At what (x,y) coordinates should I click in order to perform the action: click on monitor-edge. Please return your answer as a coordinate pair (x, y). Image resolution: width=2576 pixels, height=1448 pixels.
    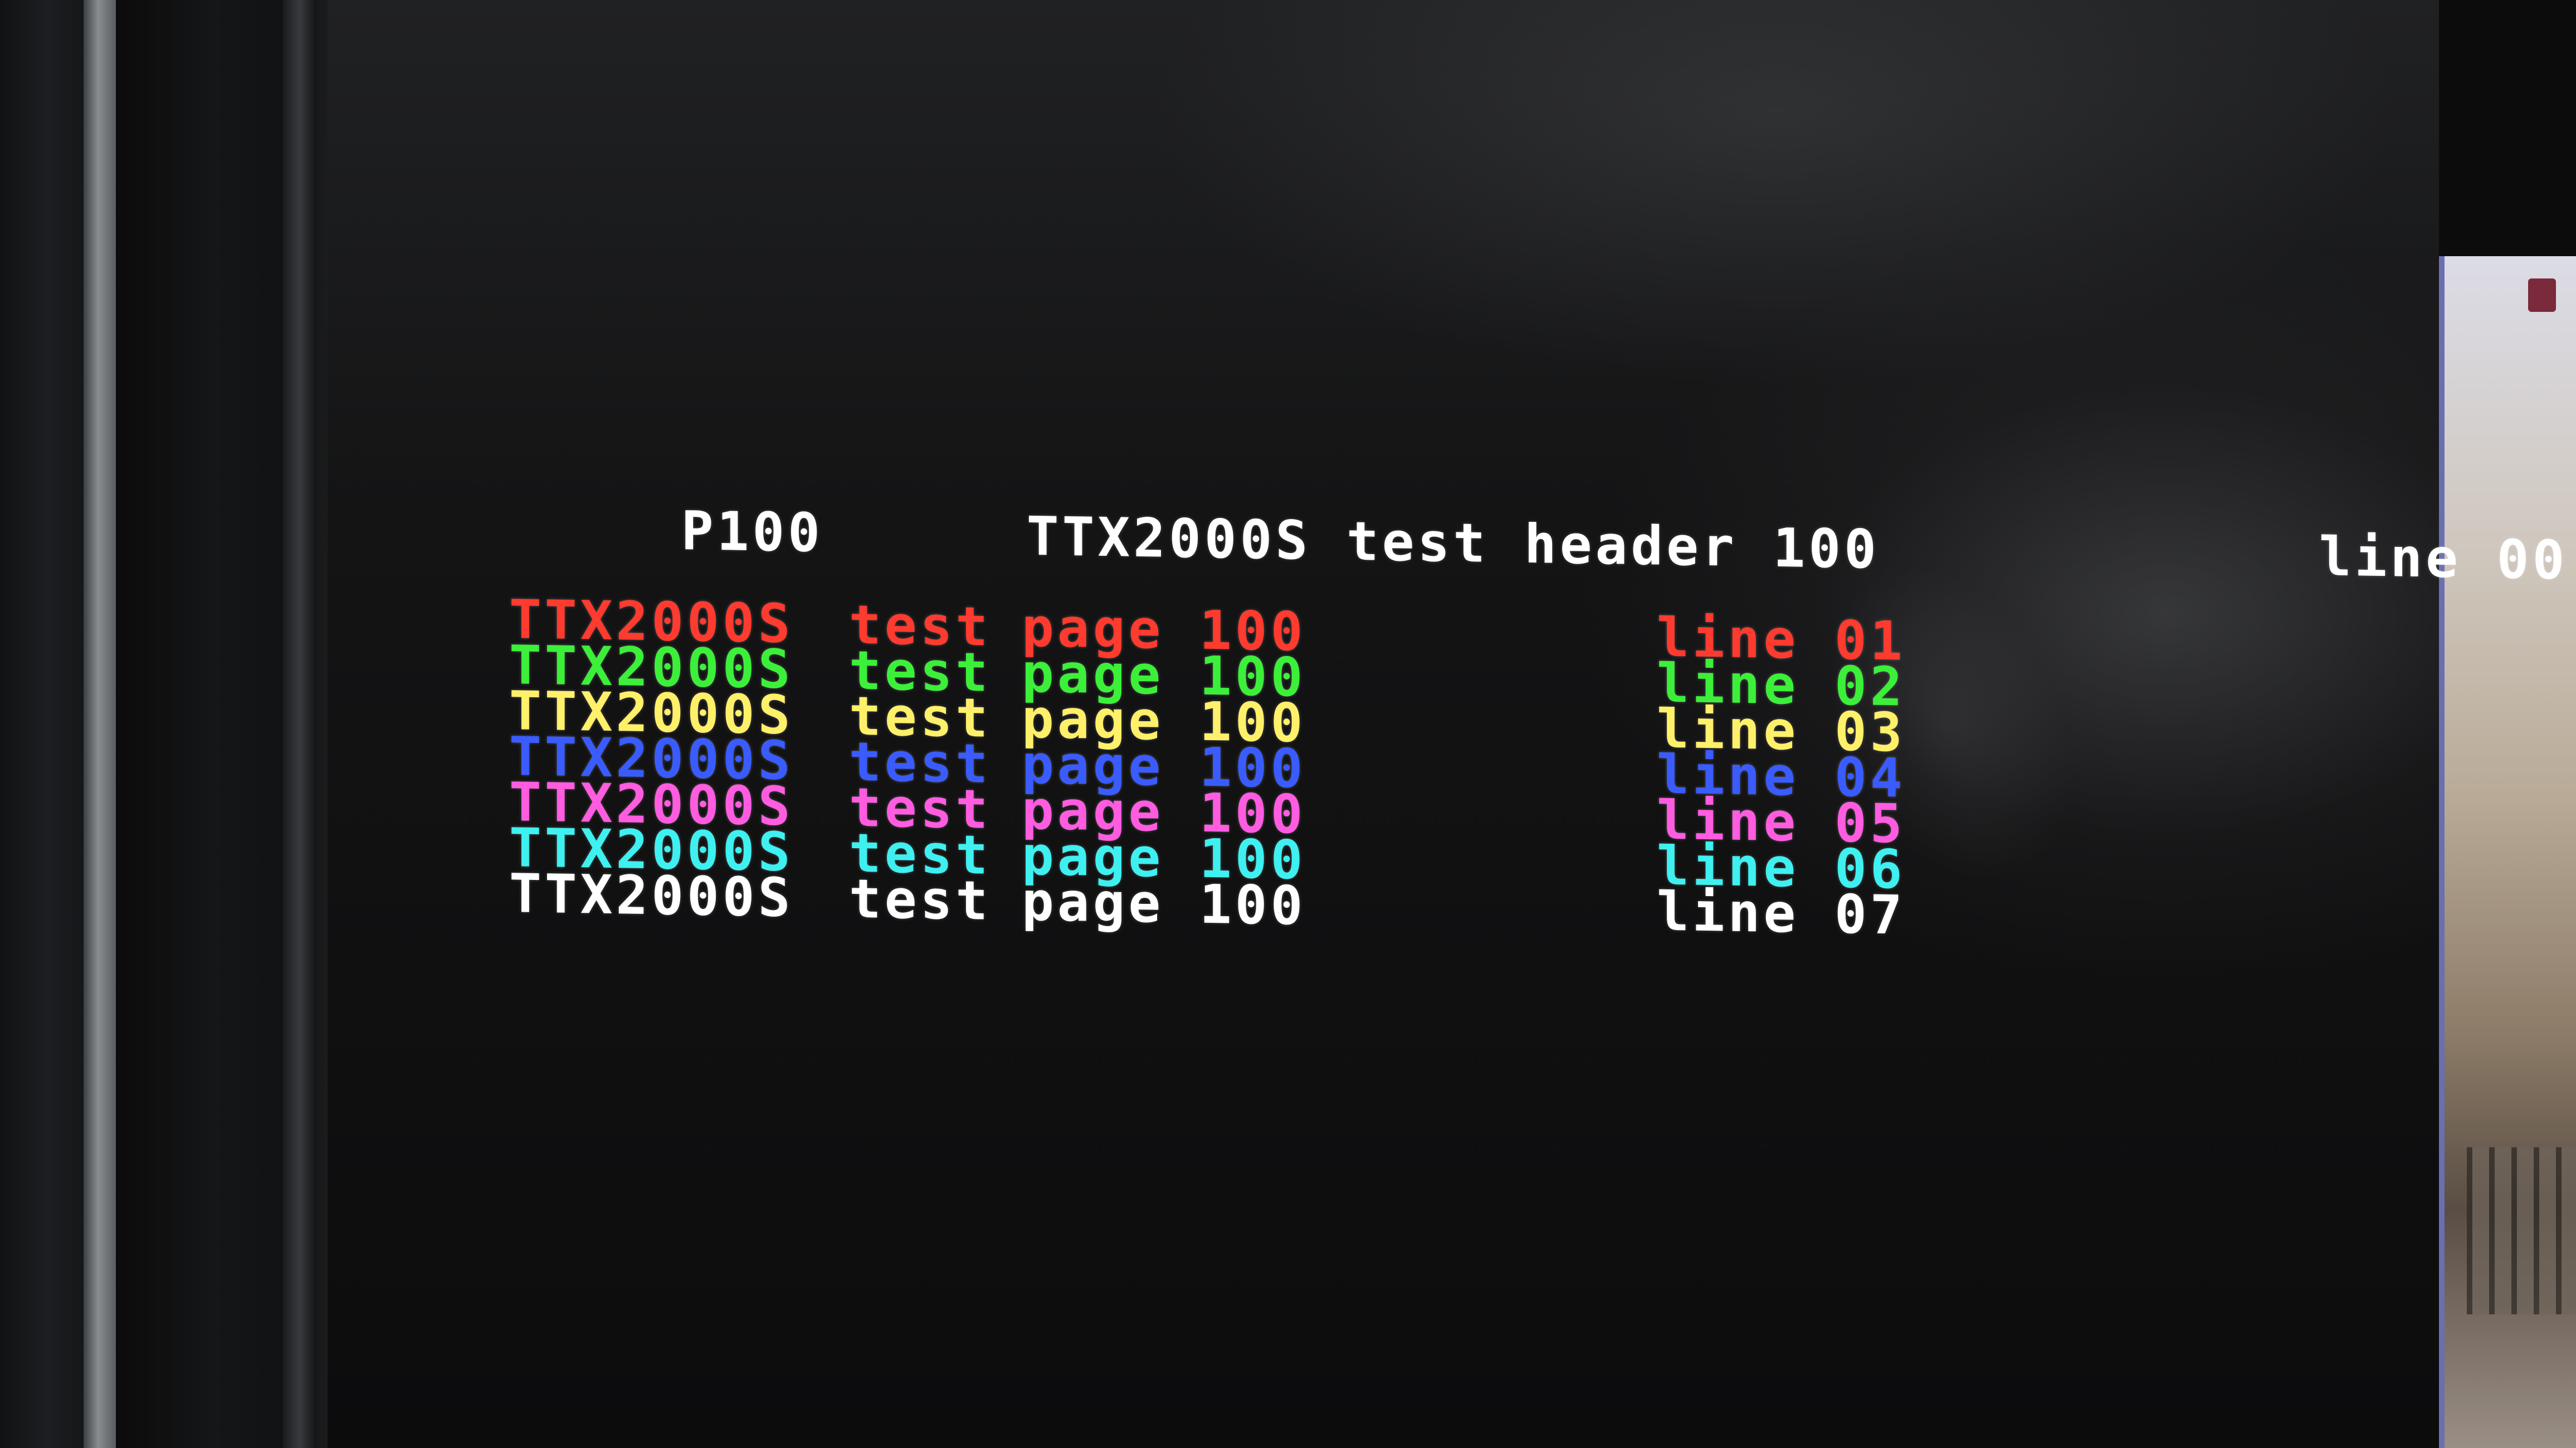
    Looking at the image, I should click on (100, 724).